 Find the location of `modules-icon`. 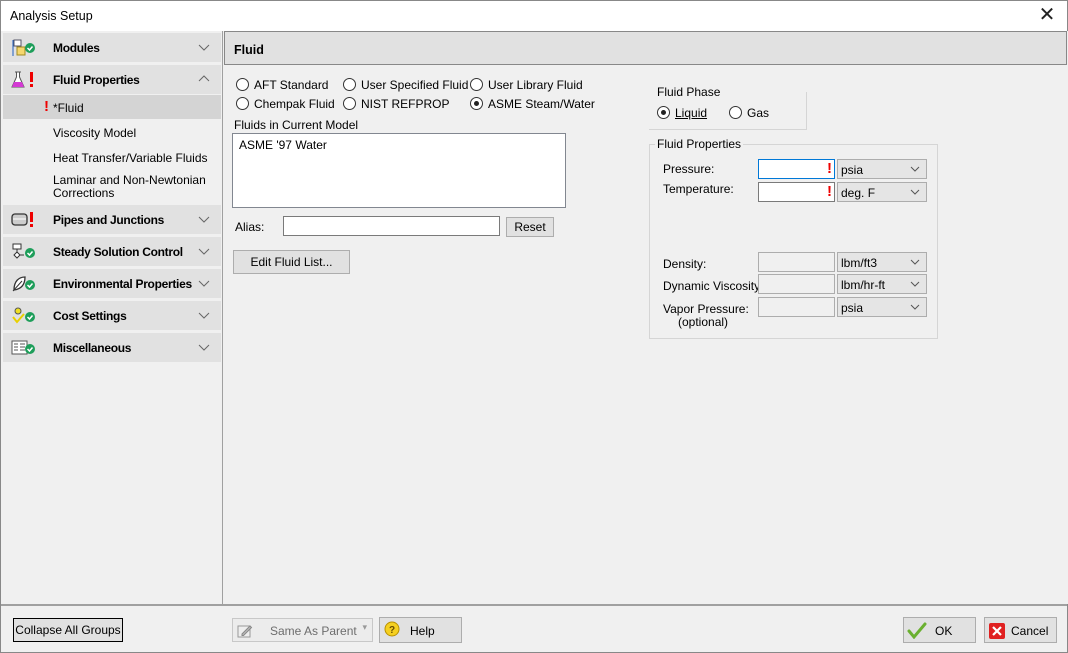

modules-icon is located at coordinates (23, 47).